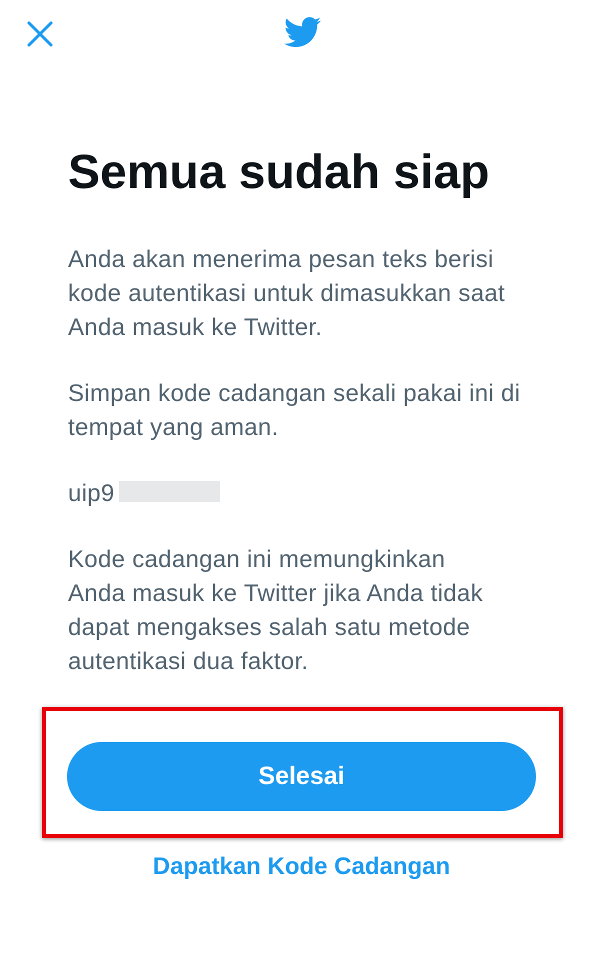 Image resolution: width=603 pixels, height=960 pixels. I want to click on close-icon, so click(40, 34).